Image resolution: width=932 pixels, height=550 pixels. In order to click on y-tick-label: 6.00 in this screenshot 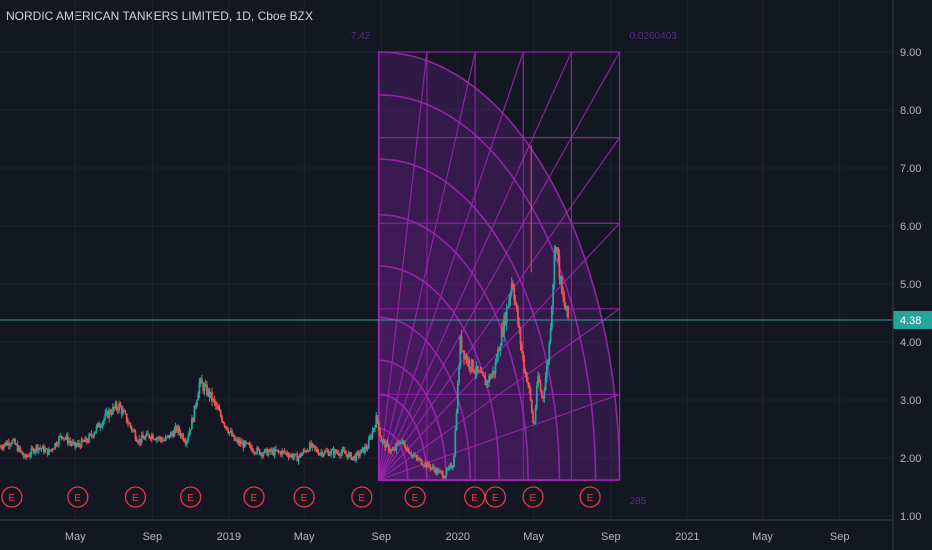, I will do `click(910, 227)`.